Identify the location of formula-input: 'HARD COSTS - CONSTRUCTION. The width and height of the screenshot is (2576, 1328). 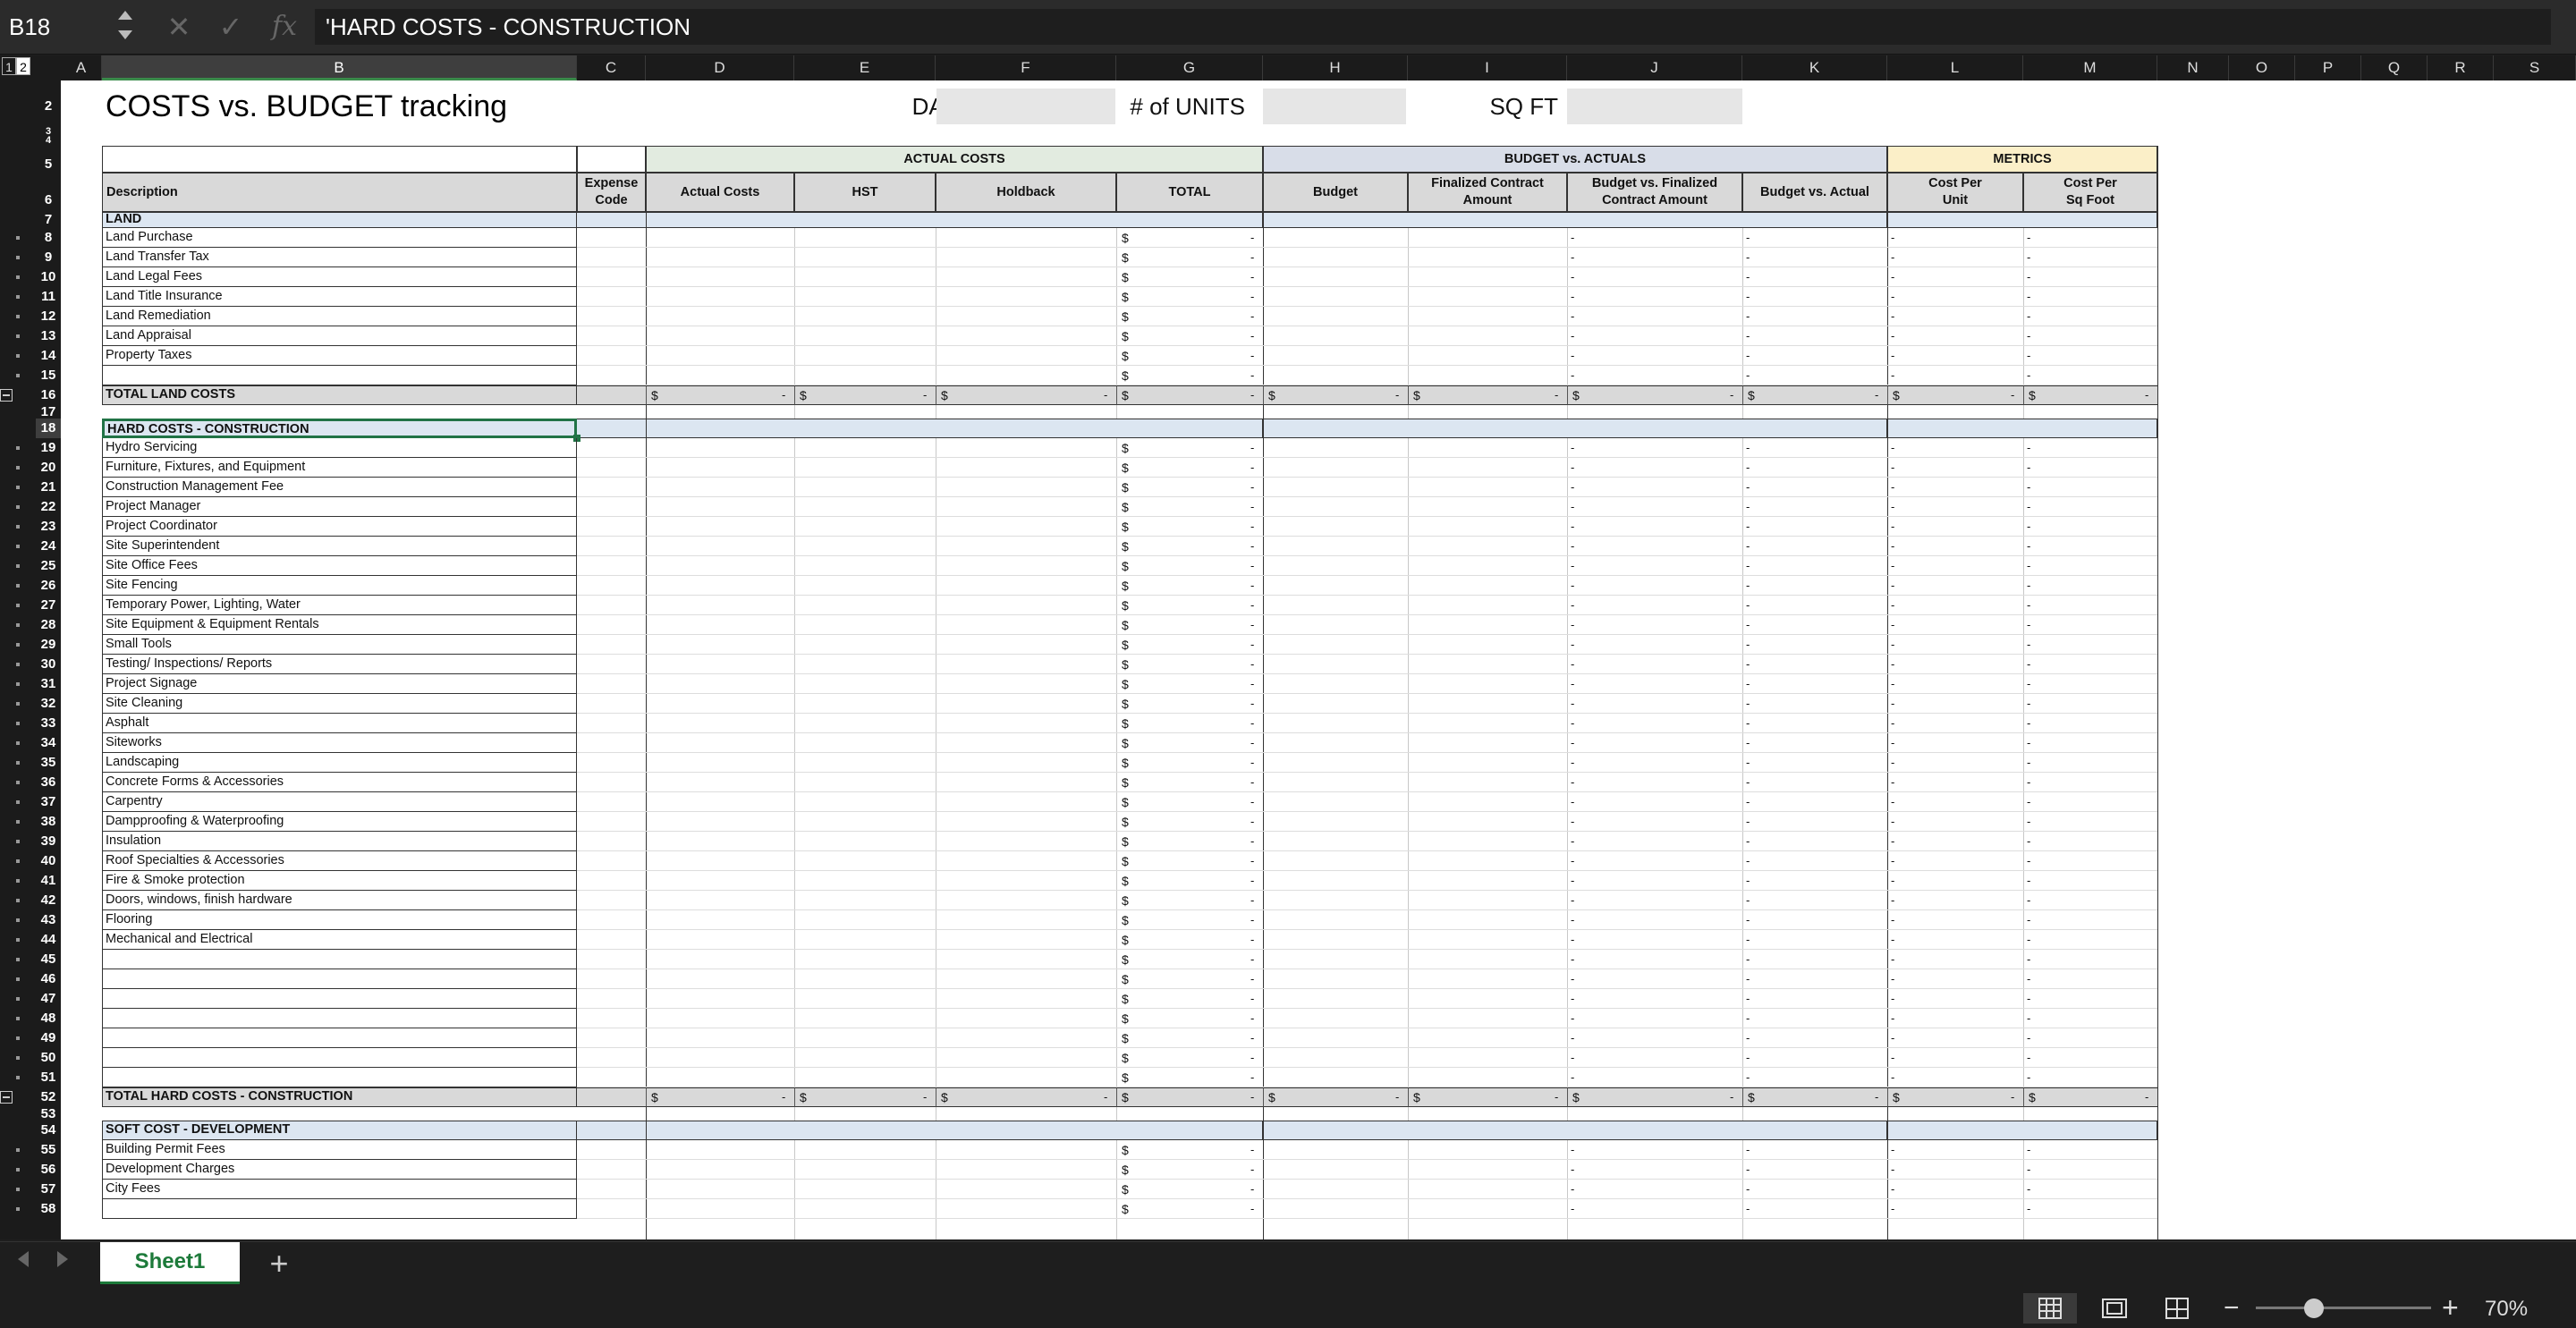
(1433, 27).